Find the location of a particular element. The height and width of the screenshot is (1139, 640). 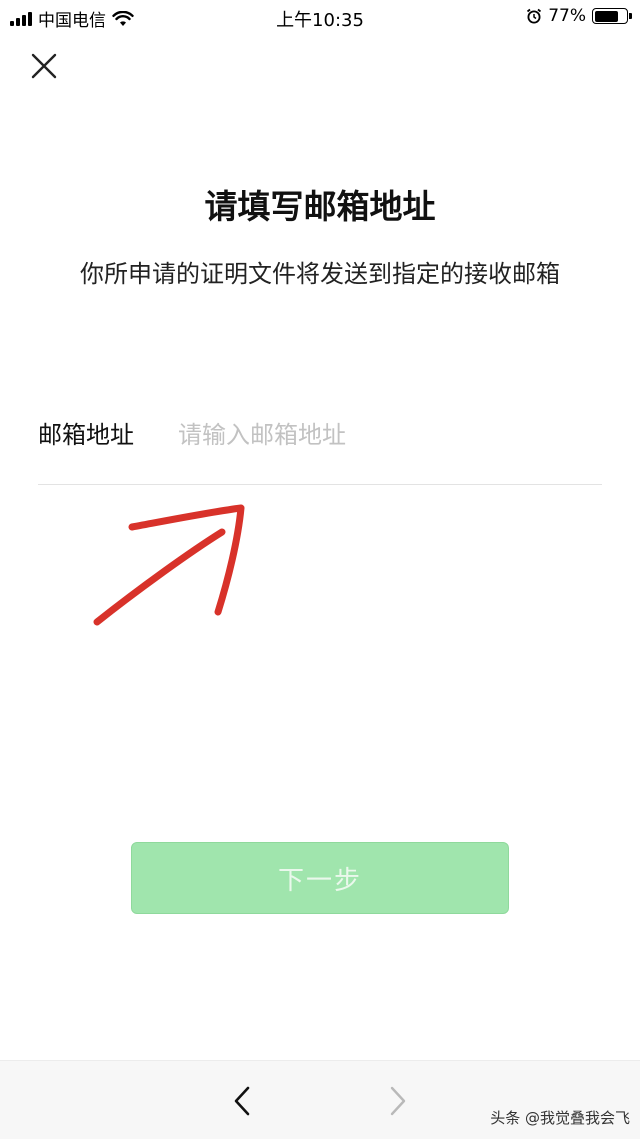

annotation-arrow-icon is located at coordinates (169, 565).